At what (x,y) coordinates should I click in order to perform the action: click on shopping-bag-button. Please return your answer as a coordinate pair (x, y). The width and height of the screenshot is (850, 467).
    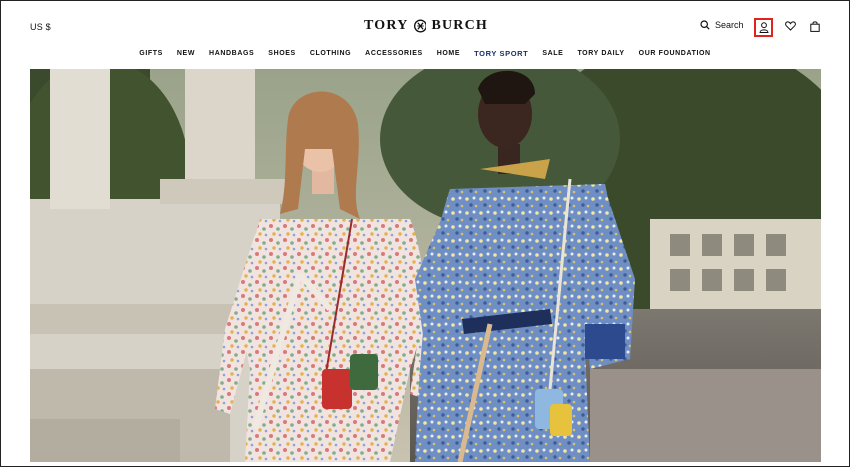
    Looking at the image, I should click on (815, 26).